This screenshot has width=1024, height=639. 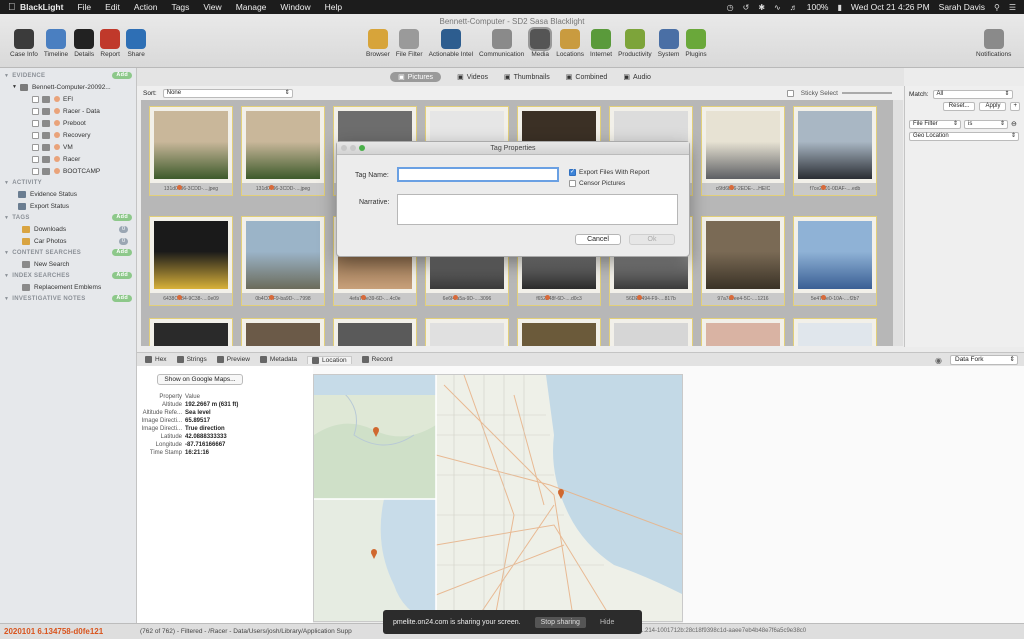 What do you see at coordinates (122, 252) in the screenshot?
I see `add-content-search-button: Add` at bounding box center [122, 252].